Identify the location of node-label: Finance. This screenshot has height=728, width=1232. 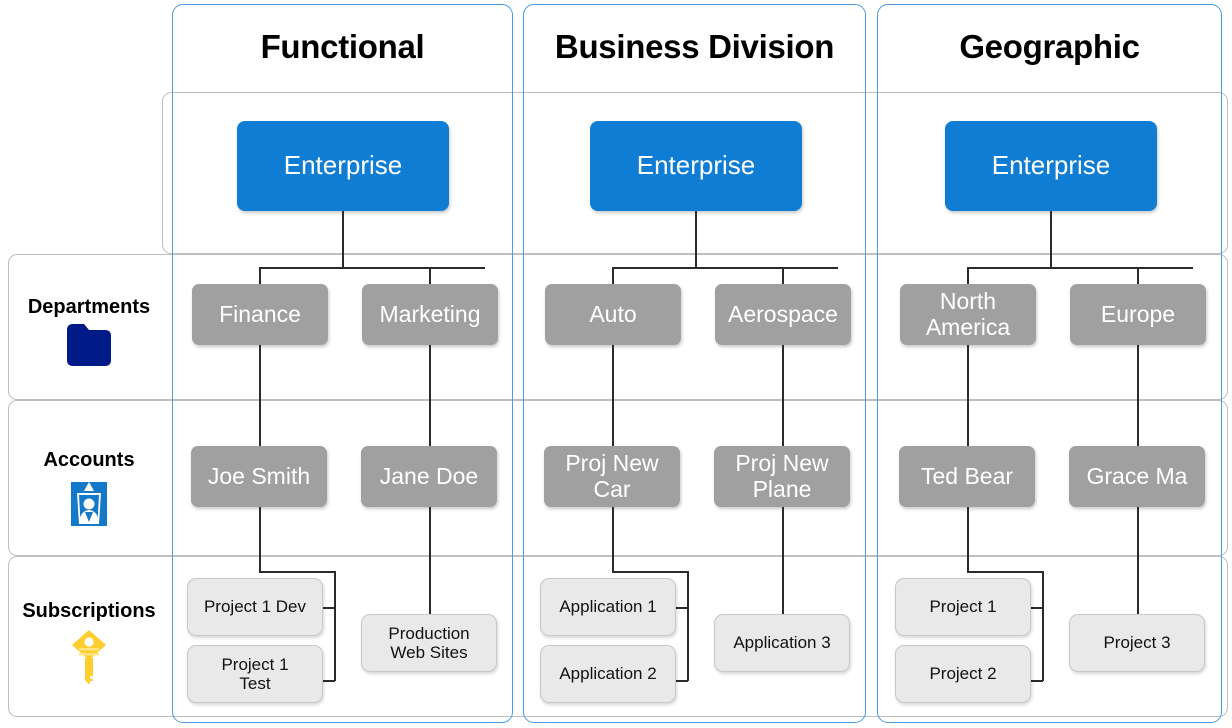
(260, 313).